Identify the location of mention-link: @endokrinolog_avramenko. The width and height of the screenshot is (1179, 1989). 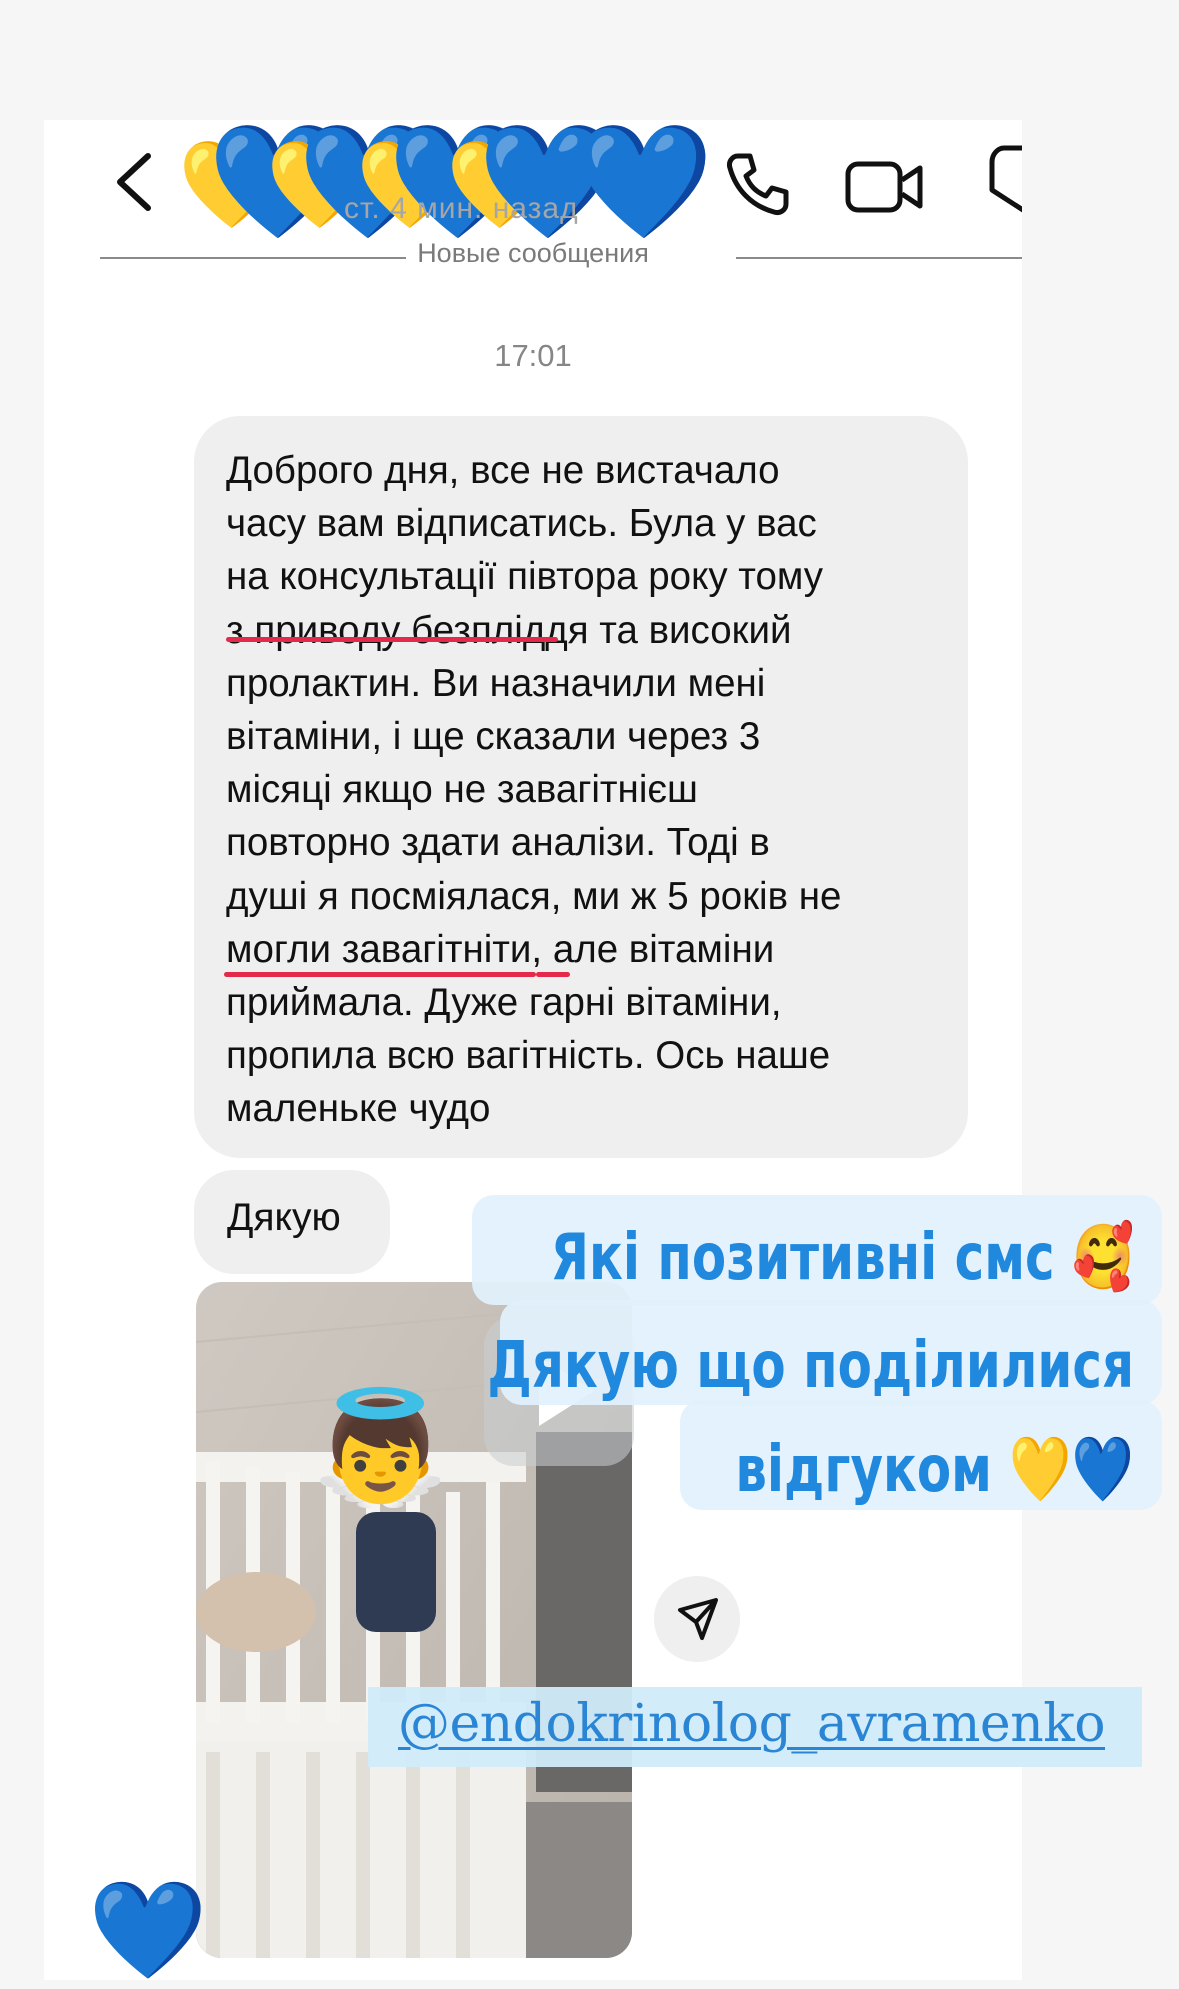
(752, 1724).